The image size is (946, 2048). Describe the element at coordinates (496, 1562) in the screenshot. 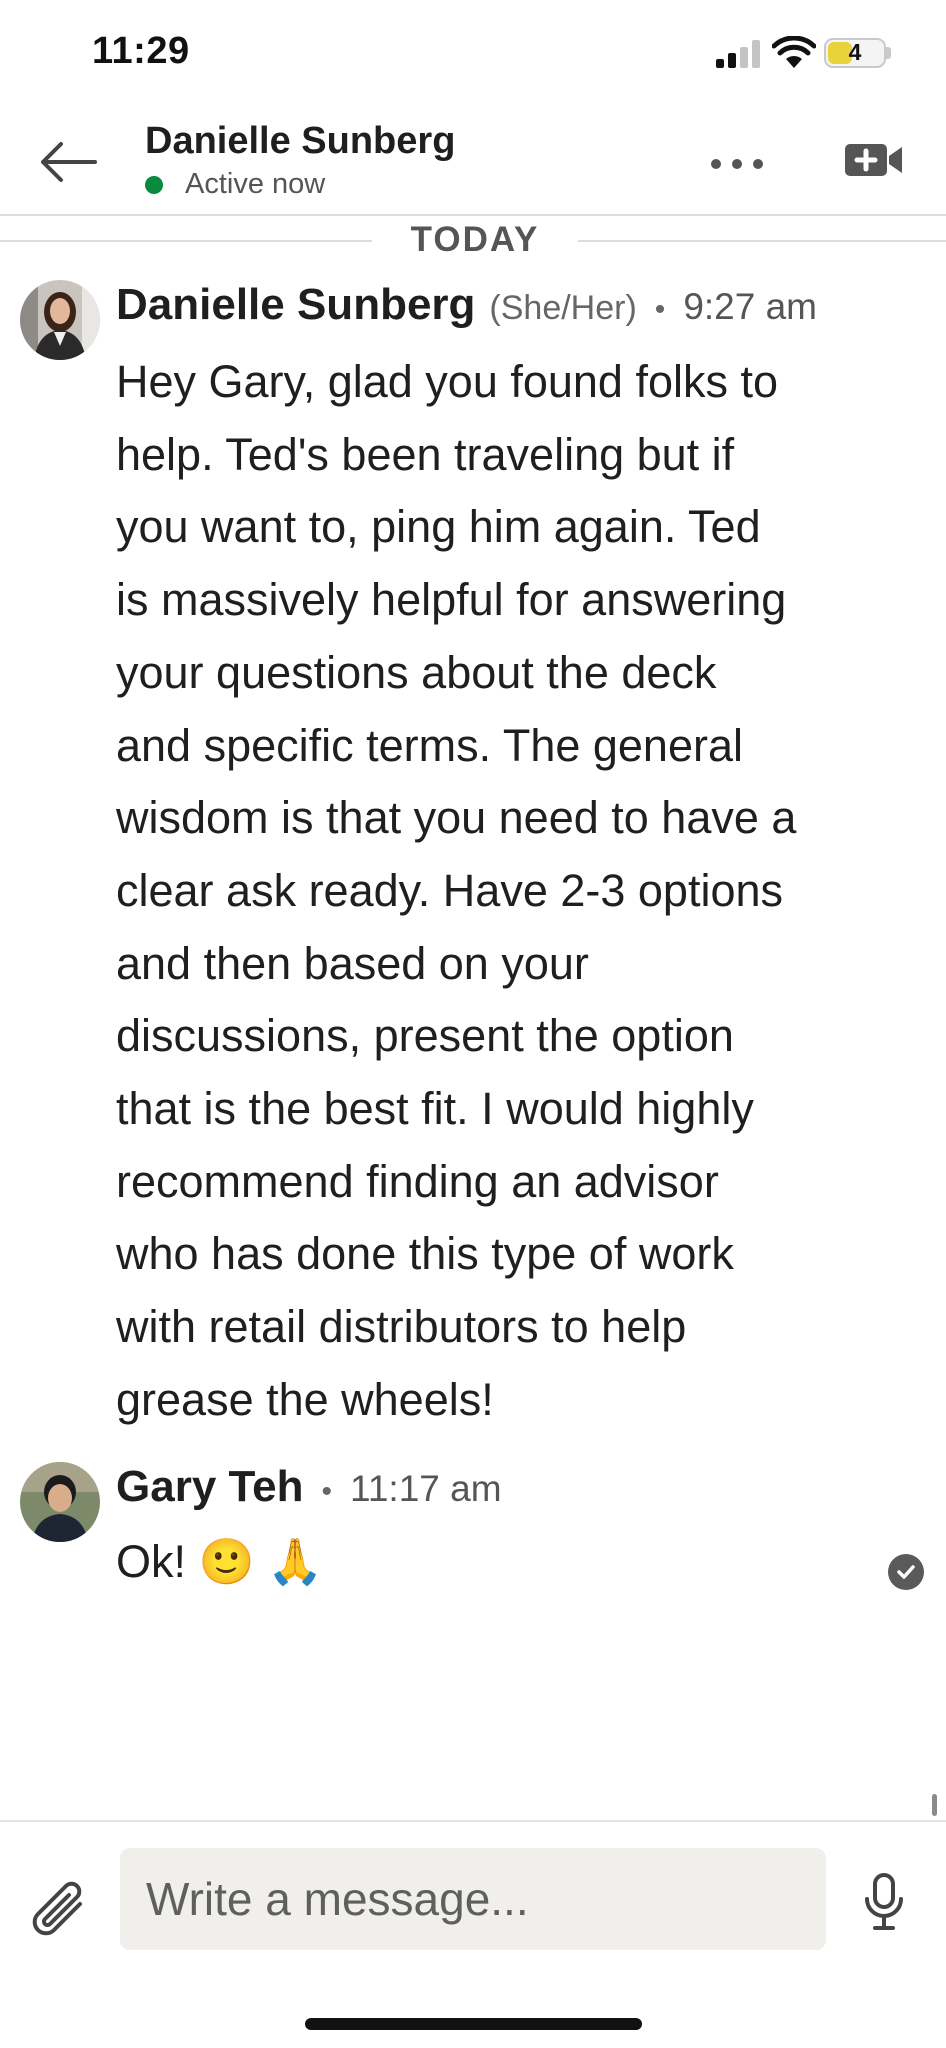

I see `message-text: Ok! 🙂 🙏` at that location.